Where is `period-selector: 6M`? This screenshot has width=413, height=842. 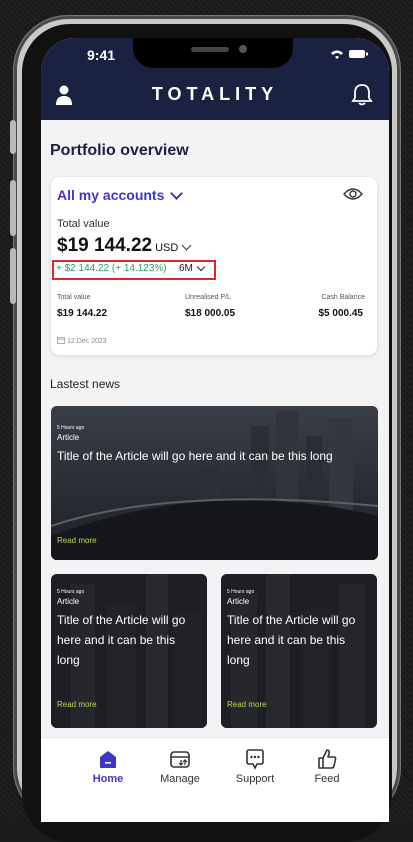 period-selector: 6M is located at coordinates (192, 268).